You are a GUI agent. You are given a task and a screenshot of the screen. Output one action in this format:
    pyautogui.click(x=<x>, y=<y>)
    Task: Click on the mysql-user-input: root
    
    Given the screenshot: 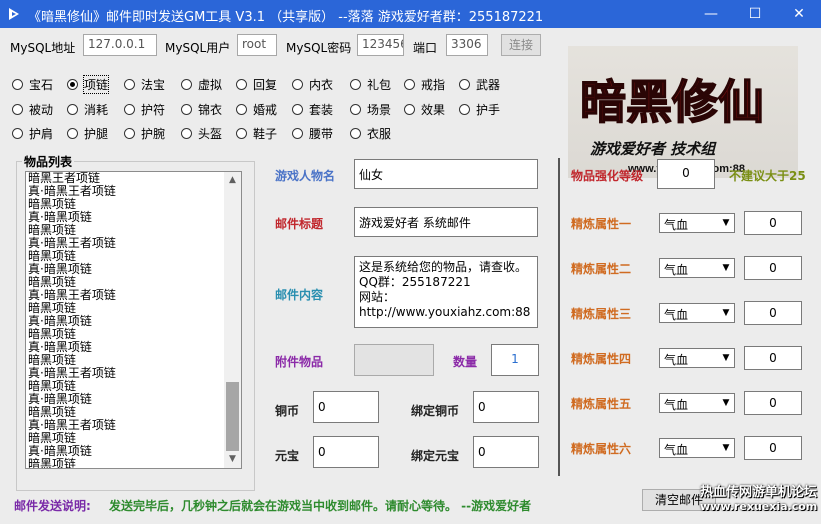 What is the action you would take?
    pyautogui.click(x=257, y=45)
    